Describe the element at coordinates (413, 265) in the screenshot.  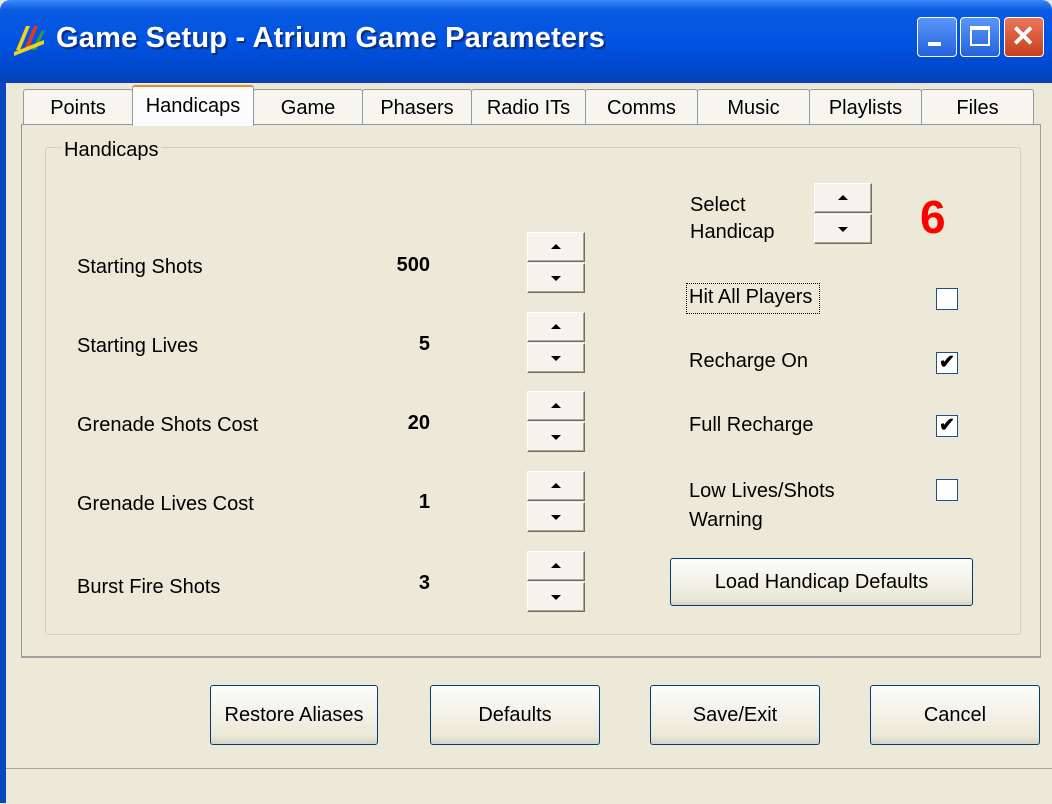
I see `starting-shots-value: 500` at that location.